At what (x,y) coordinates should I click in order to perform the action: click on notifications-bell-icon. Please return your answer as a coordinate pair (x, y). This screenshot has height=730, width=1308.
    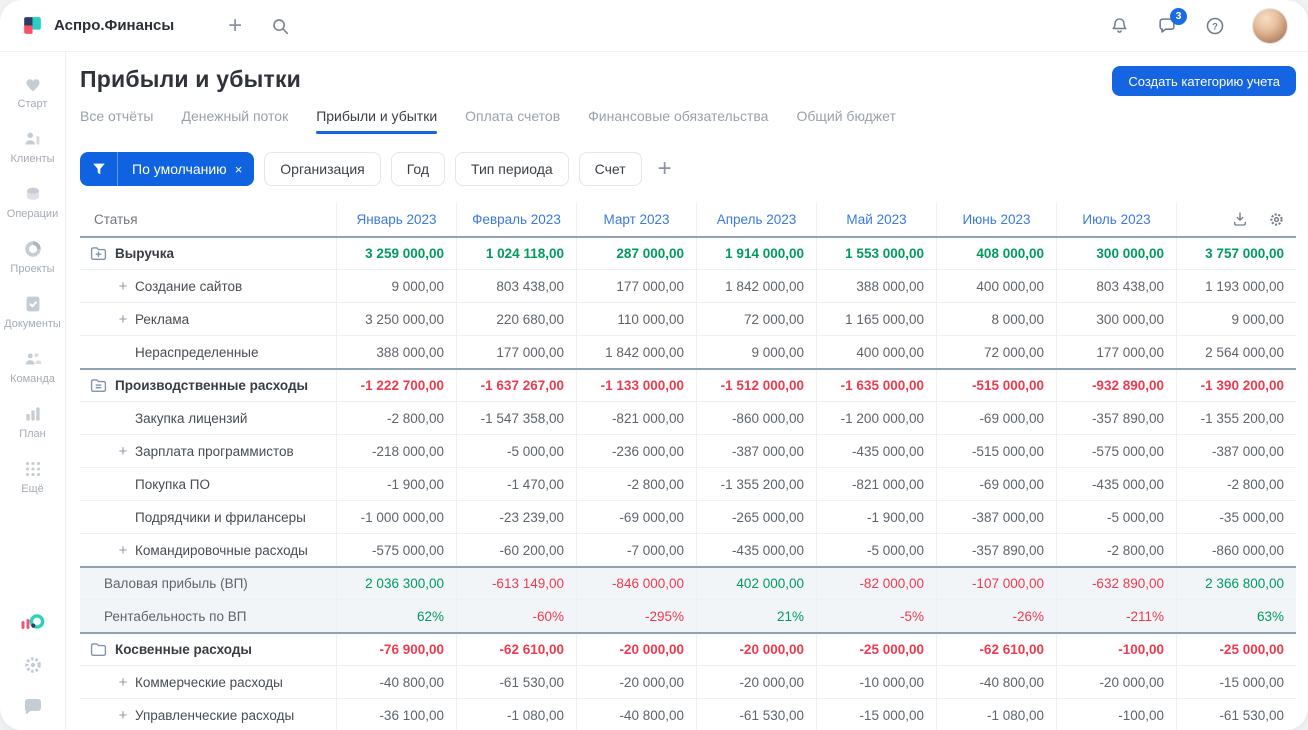
    Looking at the image, I should click on (1119, 25).